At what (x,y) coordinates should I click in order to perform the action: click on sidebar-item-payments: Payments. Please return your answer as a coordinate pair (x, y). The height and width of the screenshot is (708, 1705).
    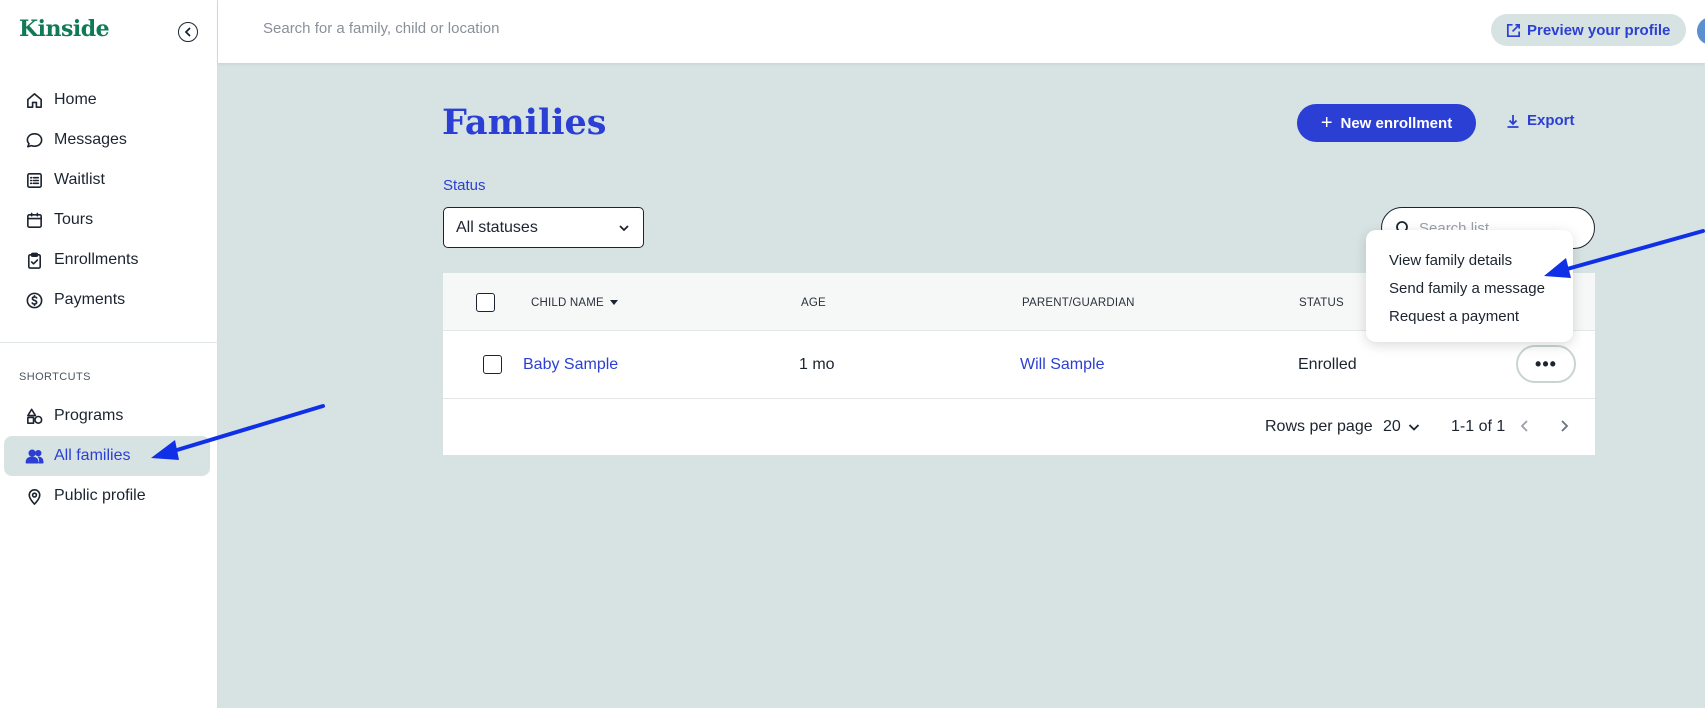
    Looking at the image, I should click on (107, 300).